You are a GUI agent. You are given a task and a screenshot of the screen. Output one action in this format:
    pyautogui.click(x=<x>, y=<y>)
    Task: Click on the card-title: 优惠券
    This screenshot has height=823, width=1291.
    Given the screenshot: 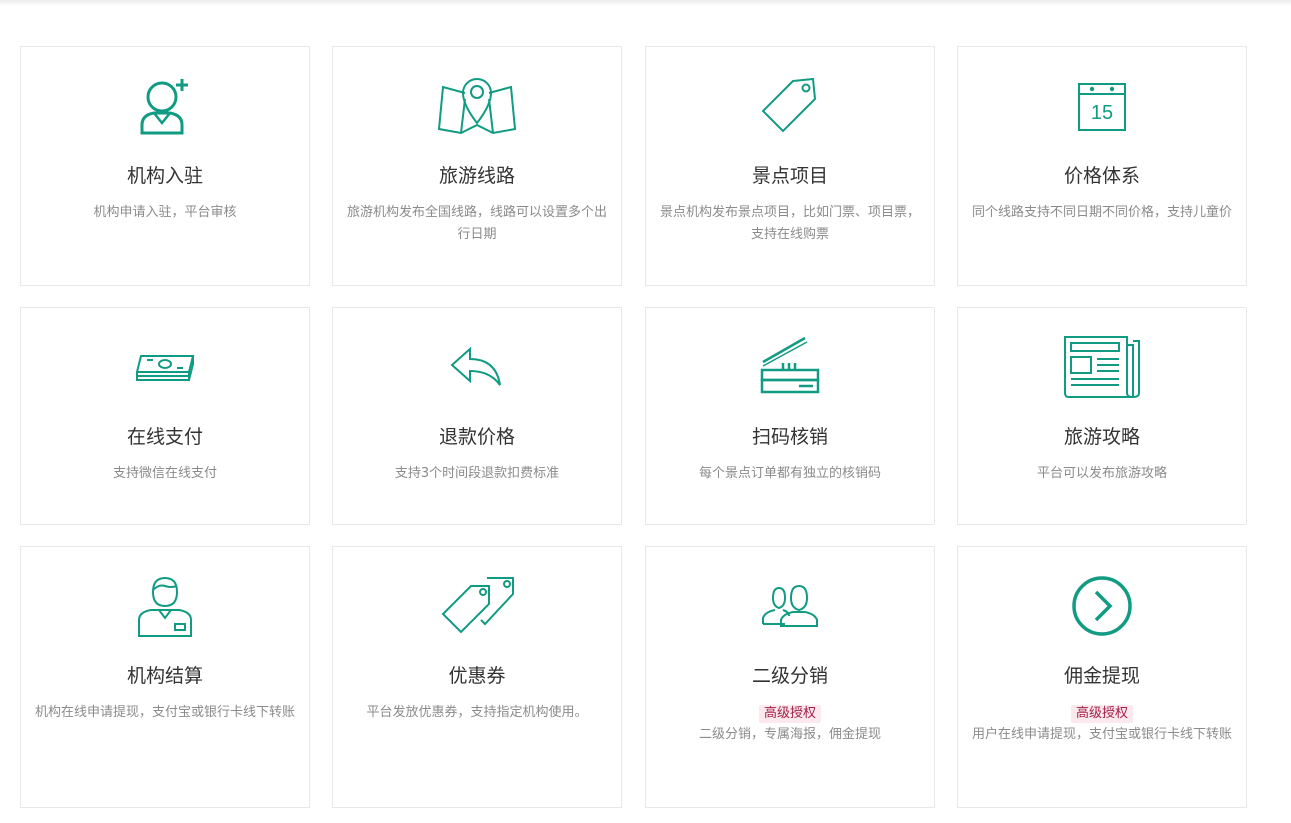 What is the action you would take?
    pyautogui.click(x=477, y=676)
    